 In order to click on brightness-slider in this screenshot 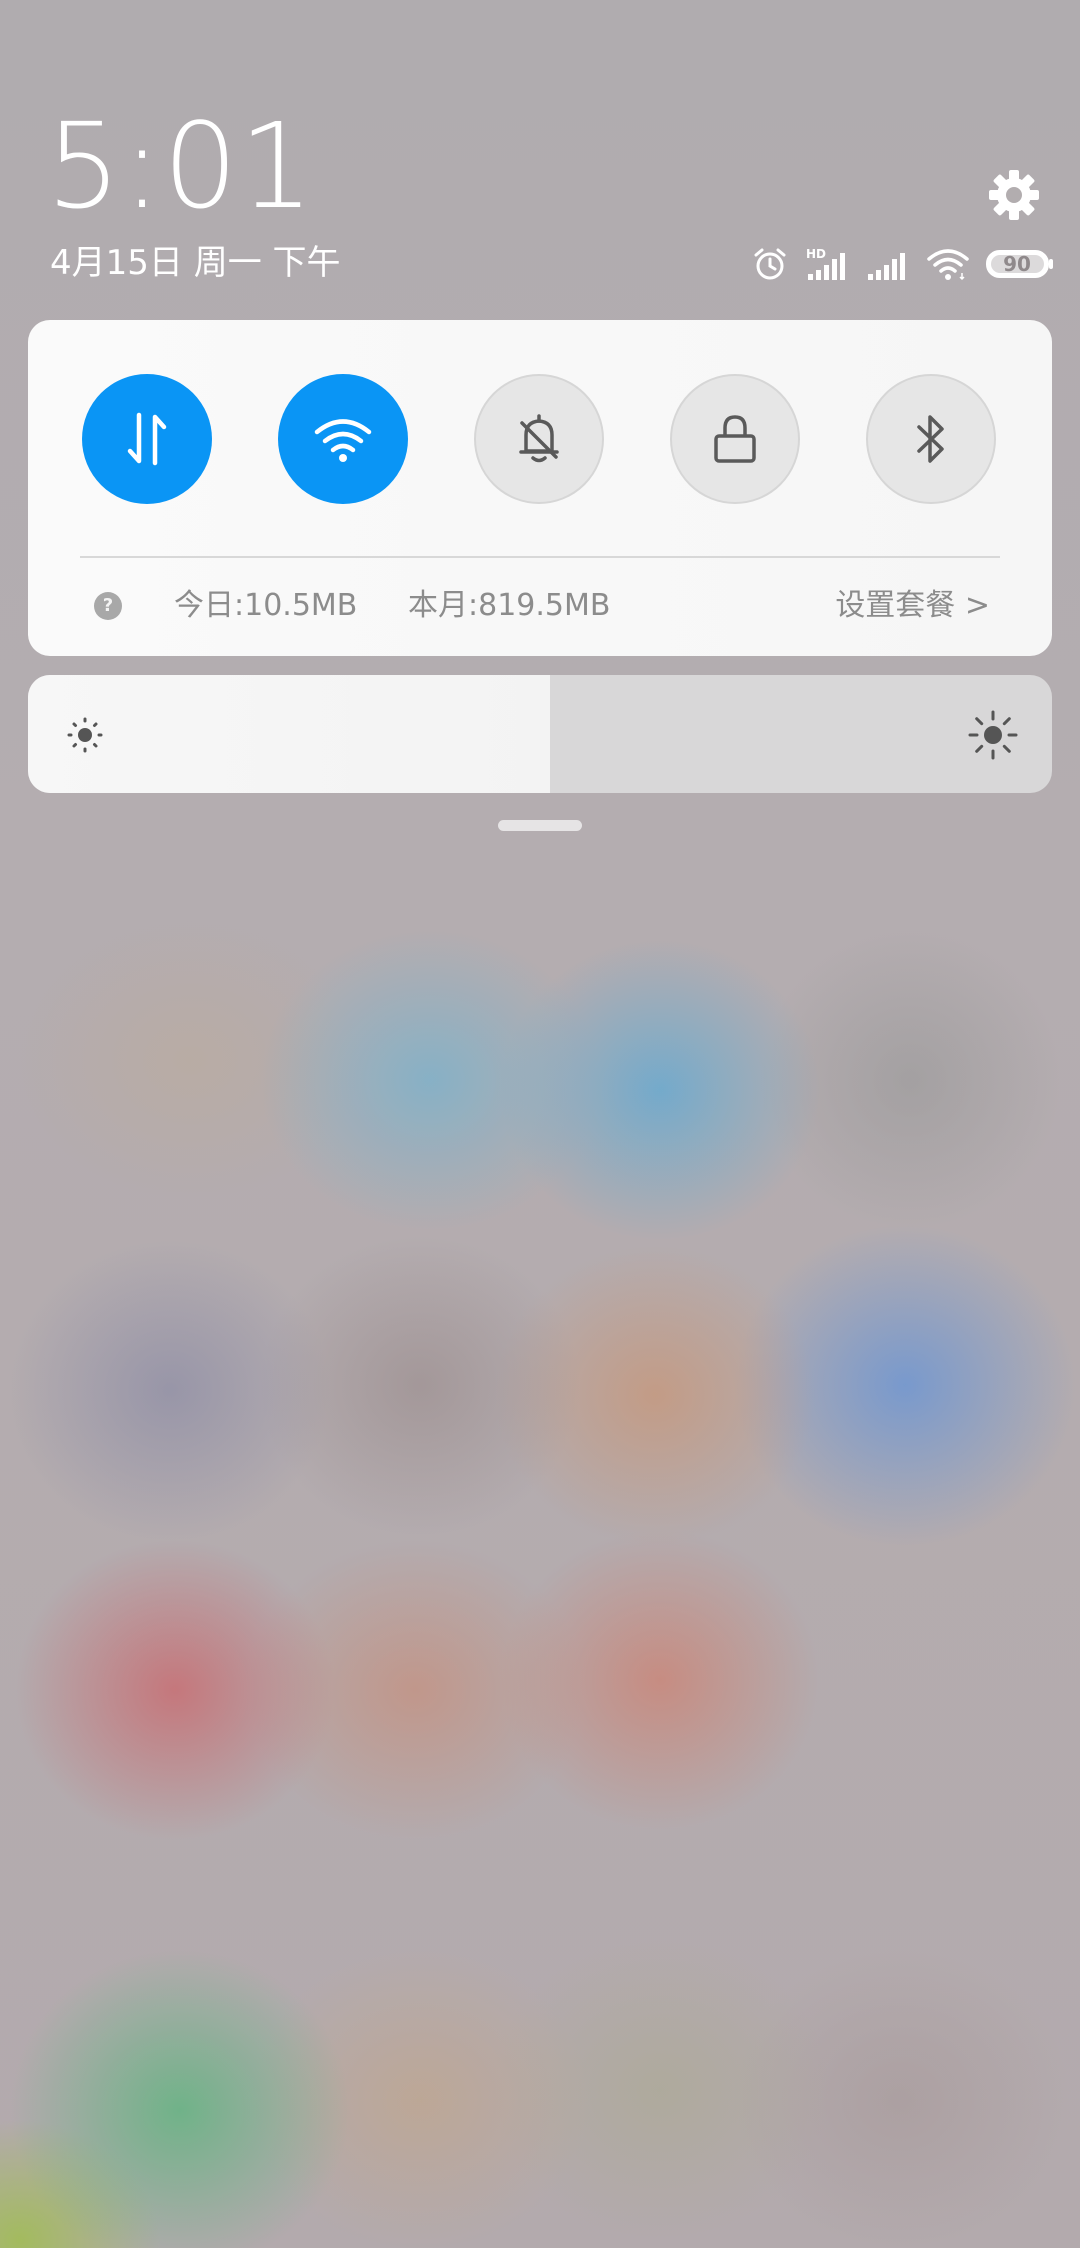, I will do `click(540, 734)`.